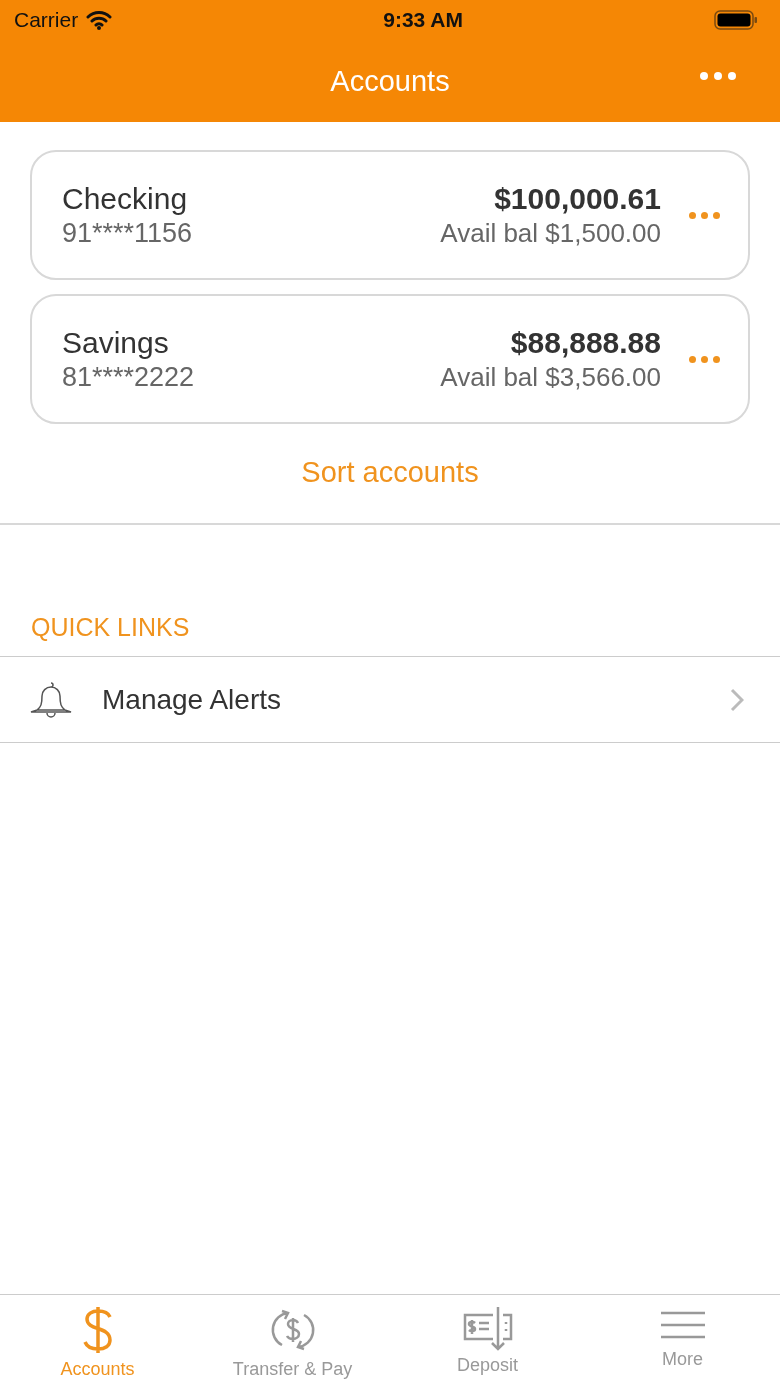 The image size is (780, 1387). Describe the element at coordinates (682, 1341) in the screenshot. I see `tab-bar-item: More` at that location.